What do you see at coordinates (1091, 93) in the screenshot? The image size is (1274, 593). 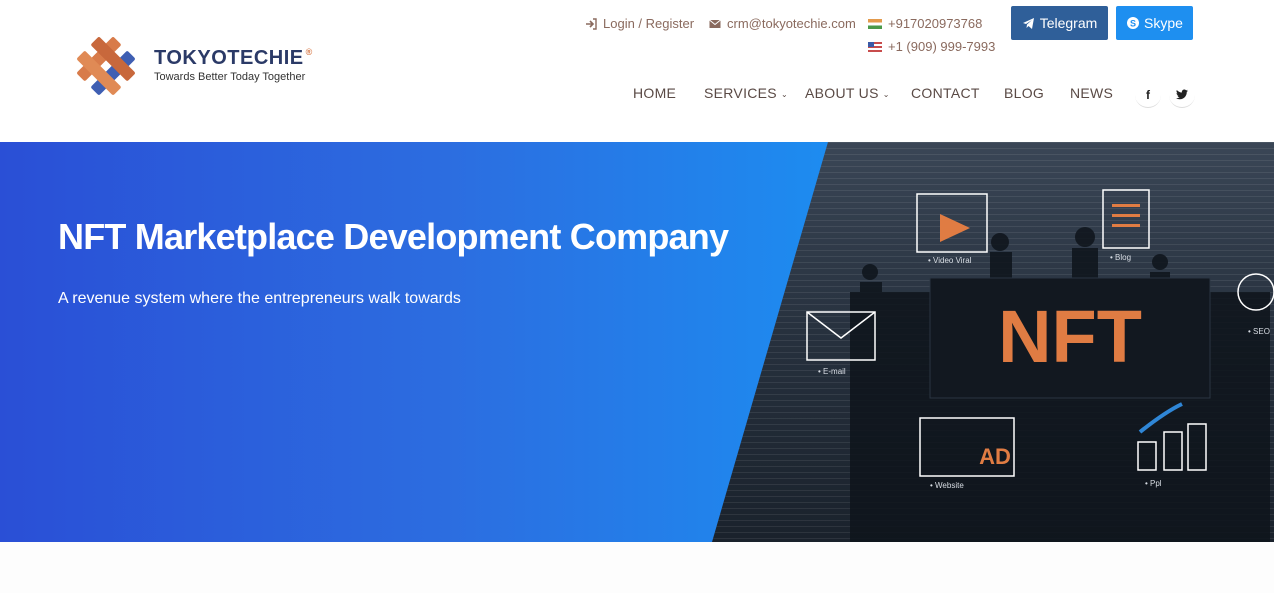 I see `nav-news: NEWS` at bounding box center [1091, 93].